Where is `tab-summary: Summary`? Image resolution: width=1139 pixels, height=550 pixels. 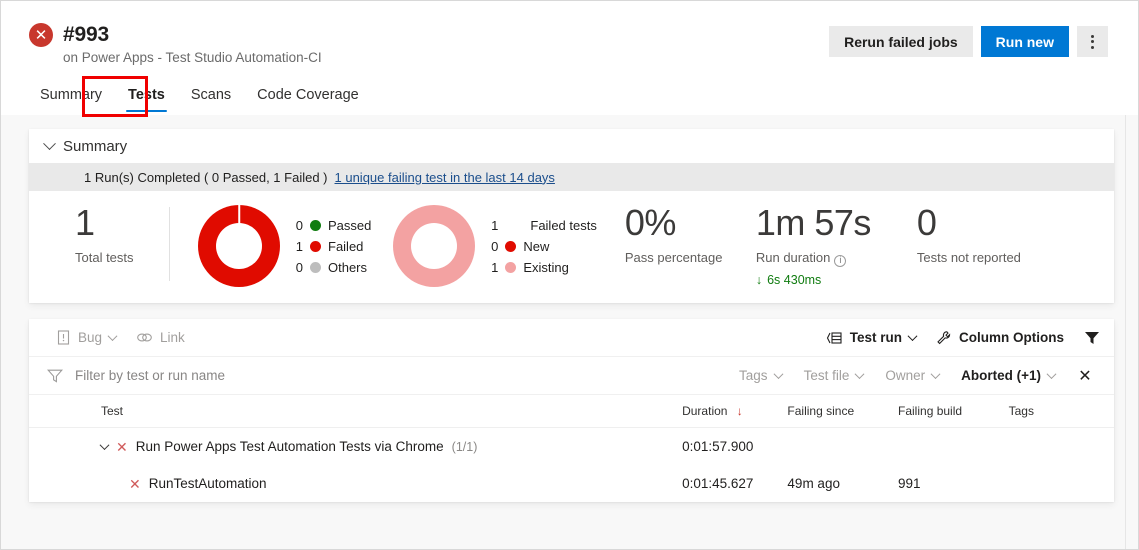 tab-summary: Summary is located at coordinates (71, 97).